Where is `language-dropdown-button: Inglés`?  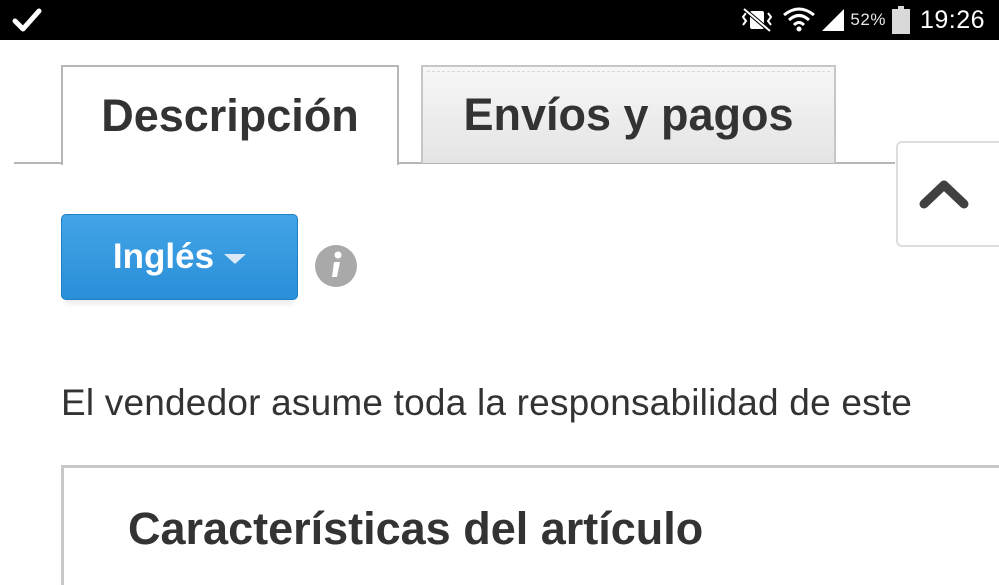
language-dropdown-button: Inglés is located at coordinates (179, 257).